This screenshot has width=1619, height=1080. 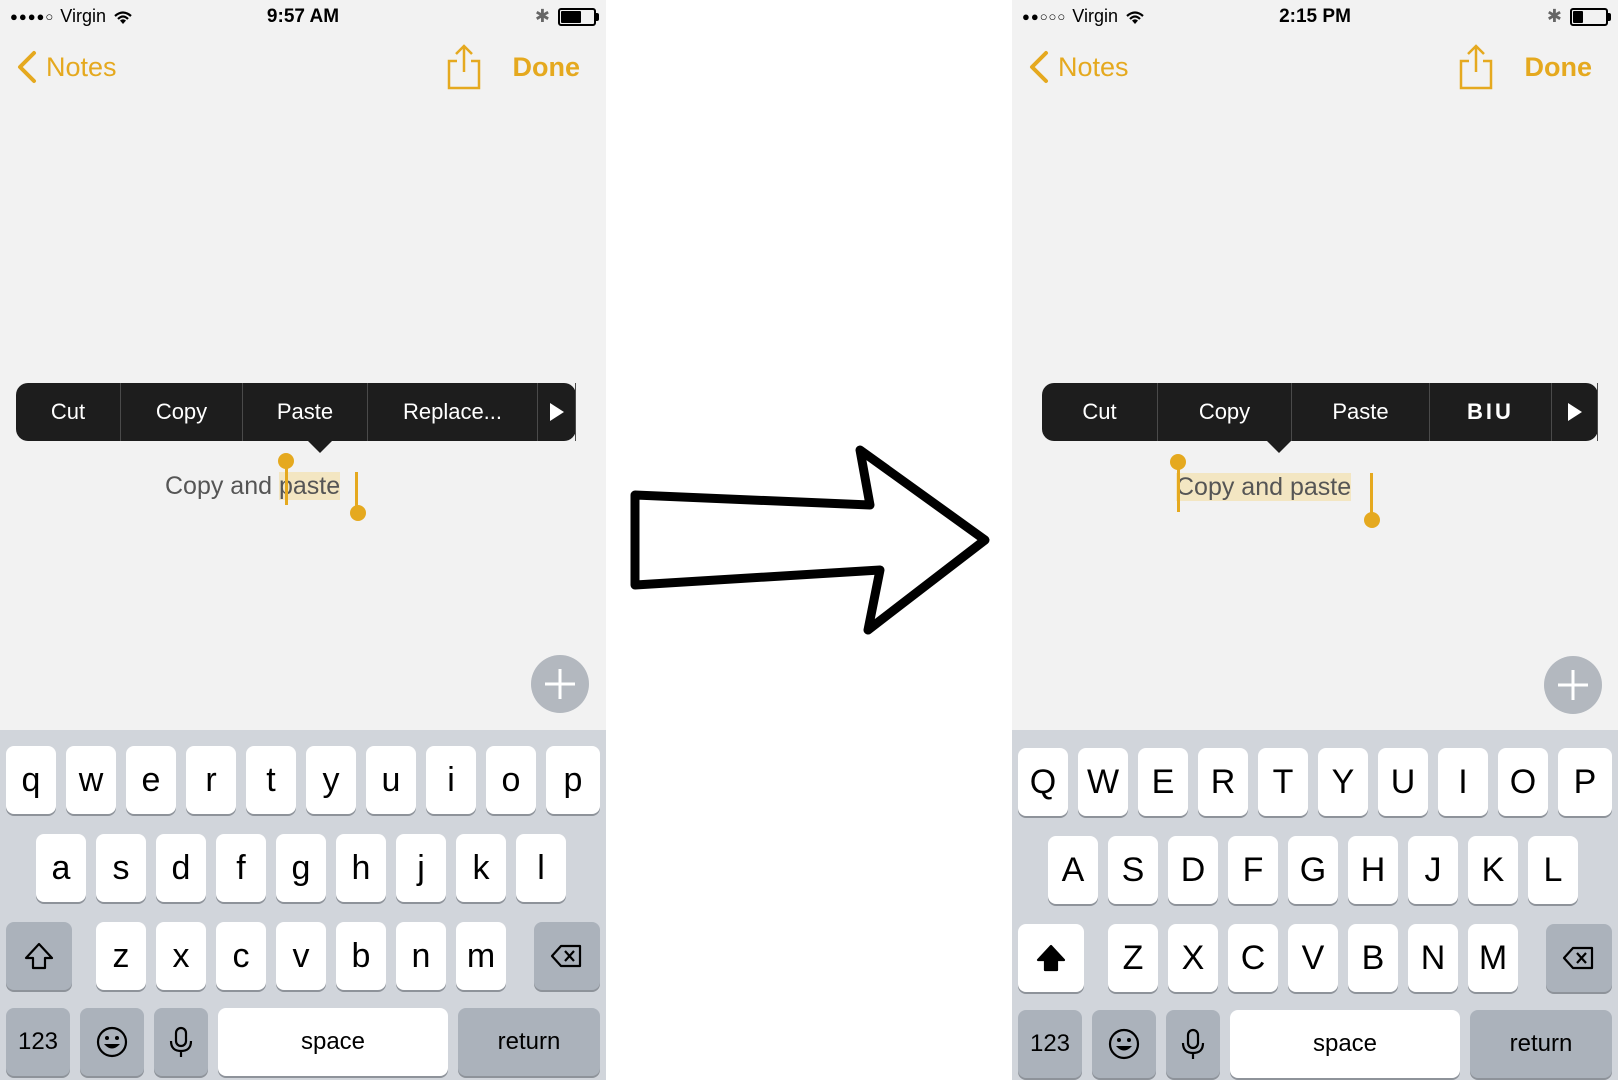 I want to click on edit-menu: Cut Copy Paste BIU, so click(x=1320, y=418).